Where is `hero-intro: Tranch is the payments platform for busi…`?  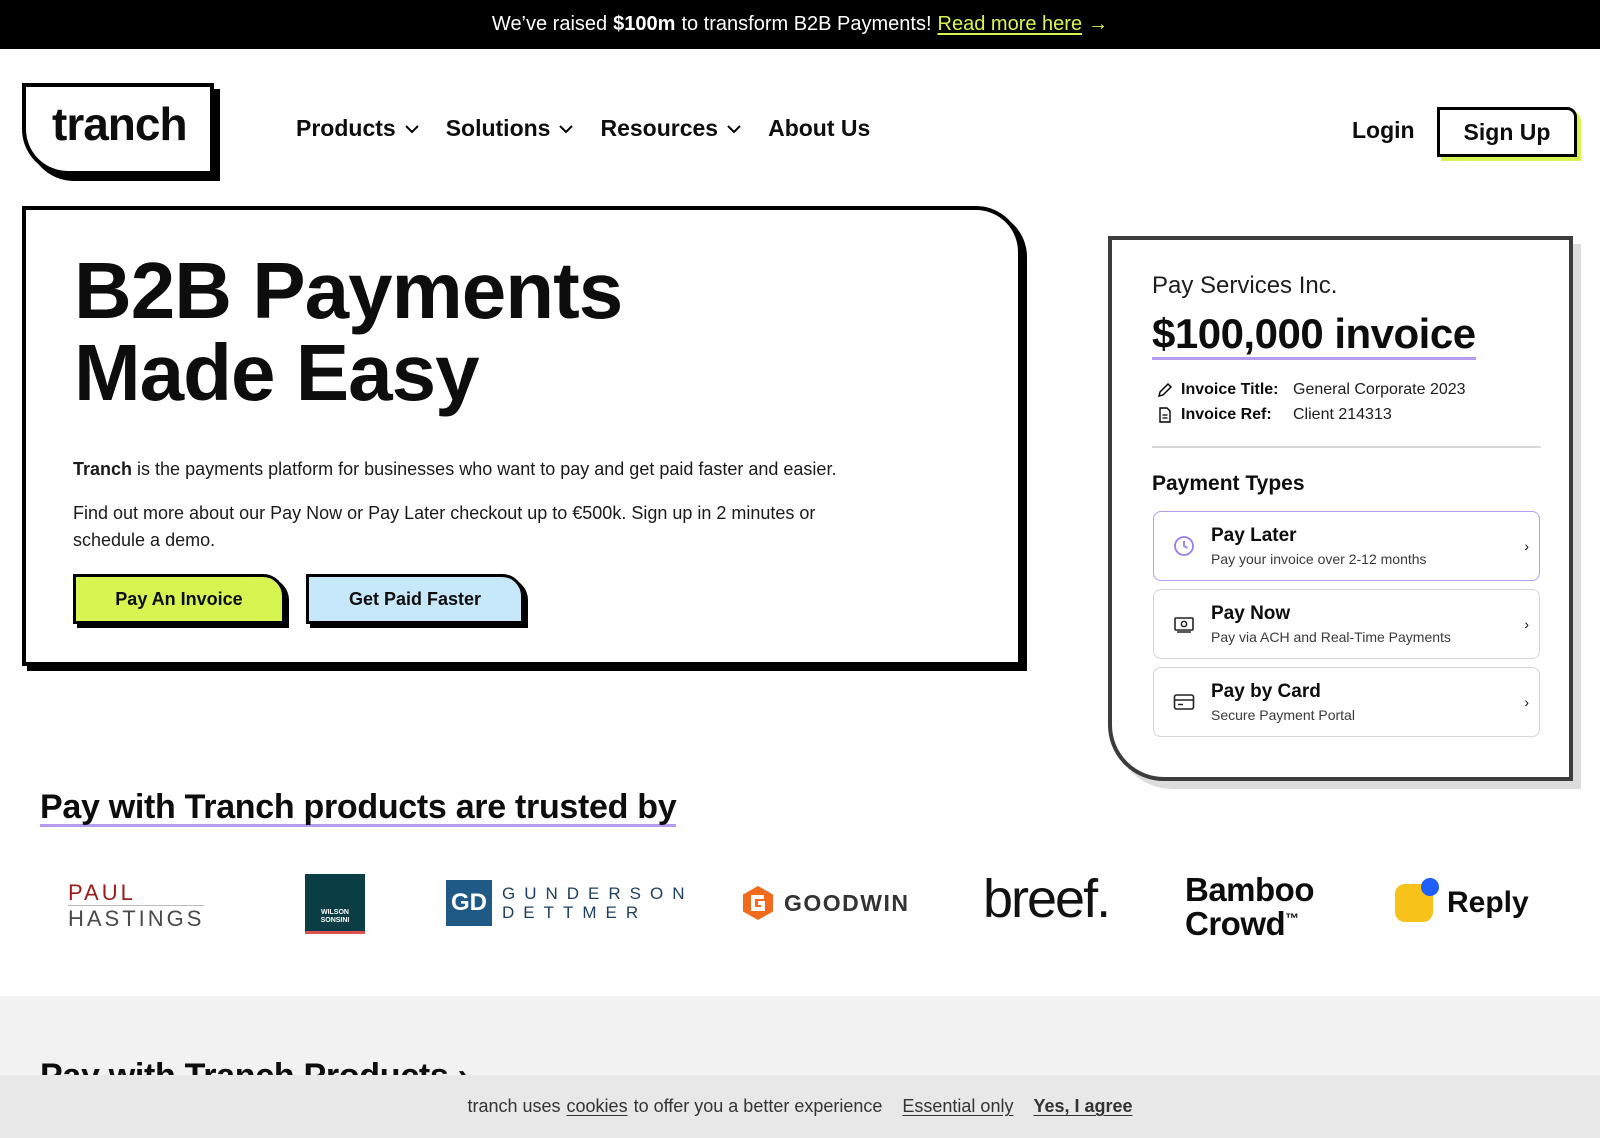 hero-intro: Tranch is the payments platform for busi… is located at coordinates (483, 469).